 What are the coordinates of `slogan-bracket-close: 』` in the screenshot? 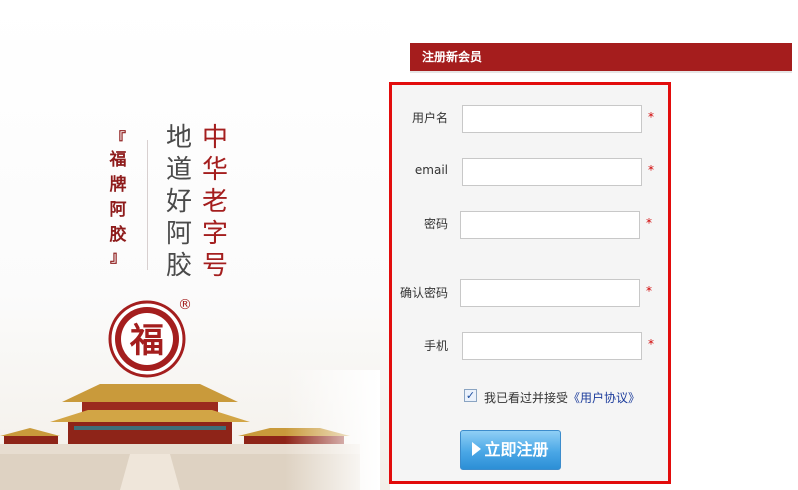 It's located at (117, 256).